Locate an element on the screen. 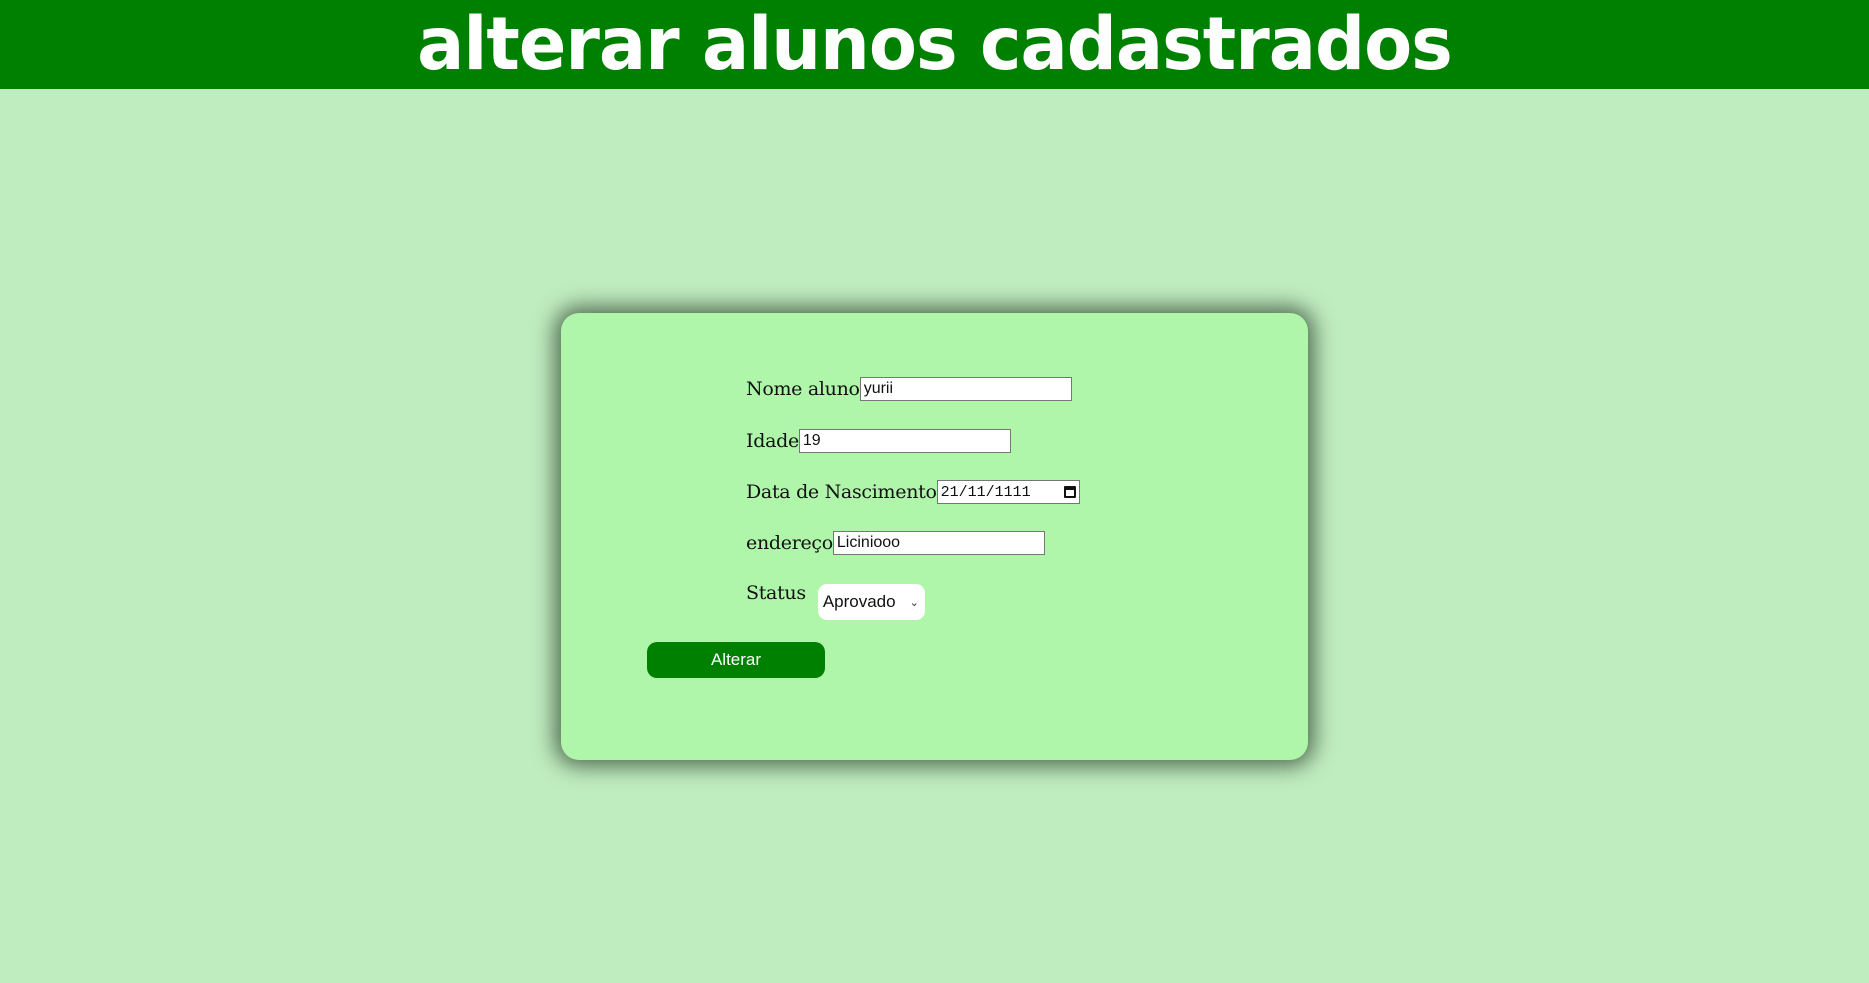  nome-label: Nome aluno is located at coordinates (803, 389).